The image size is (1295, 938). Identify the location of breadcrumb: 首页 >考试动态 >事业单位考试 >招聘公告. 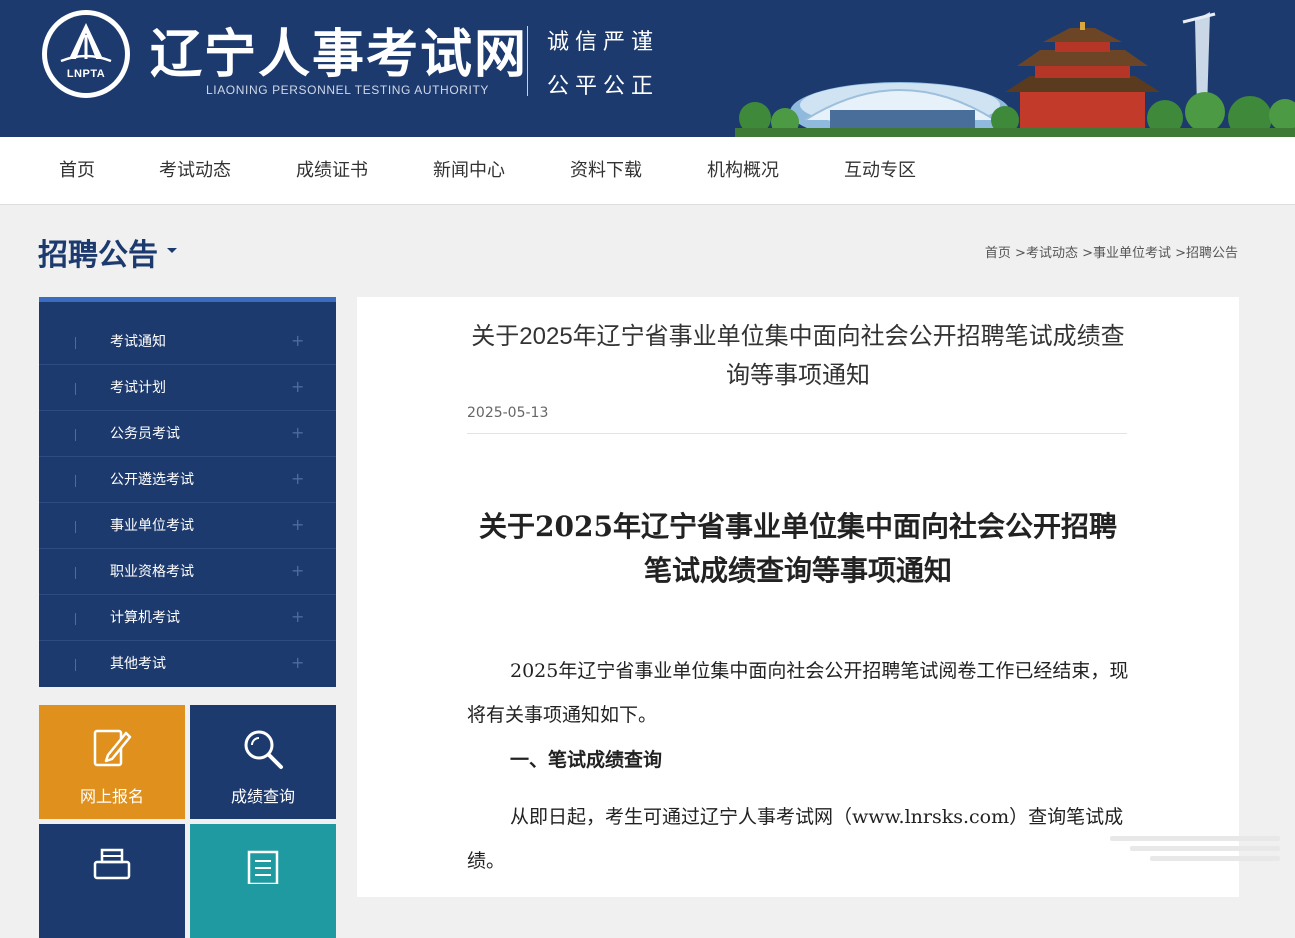
(1111, 251).